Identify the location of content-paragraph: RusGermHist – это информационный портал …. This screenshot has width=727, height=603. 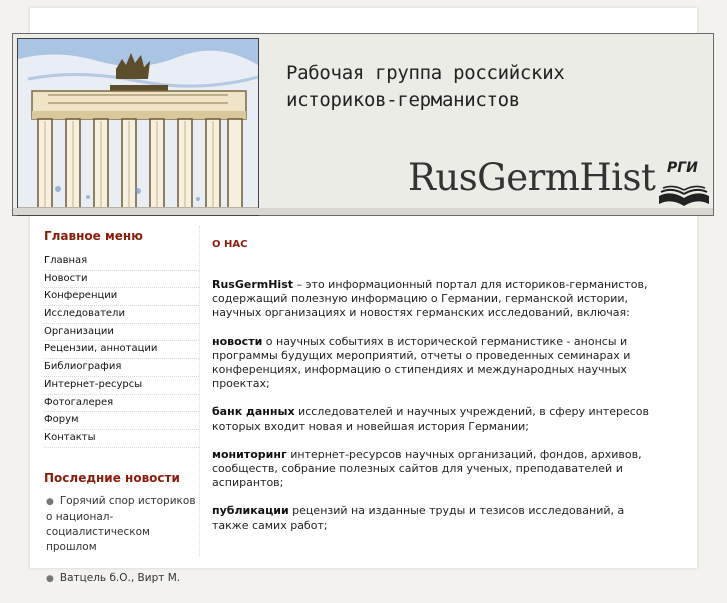
(437, 299).